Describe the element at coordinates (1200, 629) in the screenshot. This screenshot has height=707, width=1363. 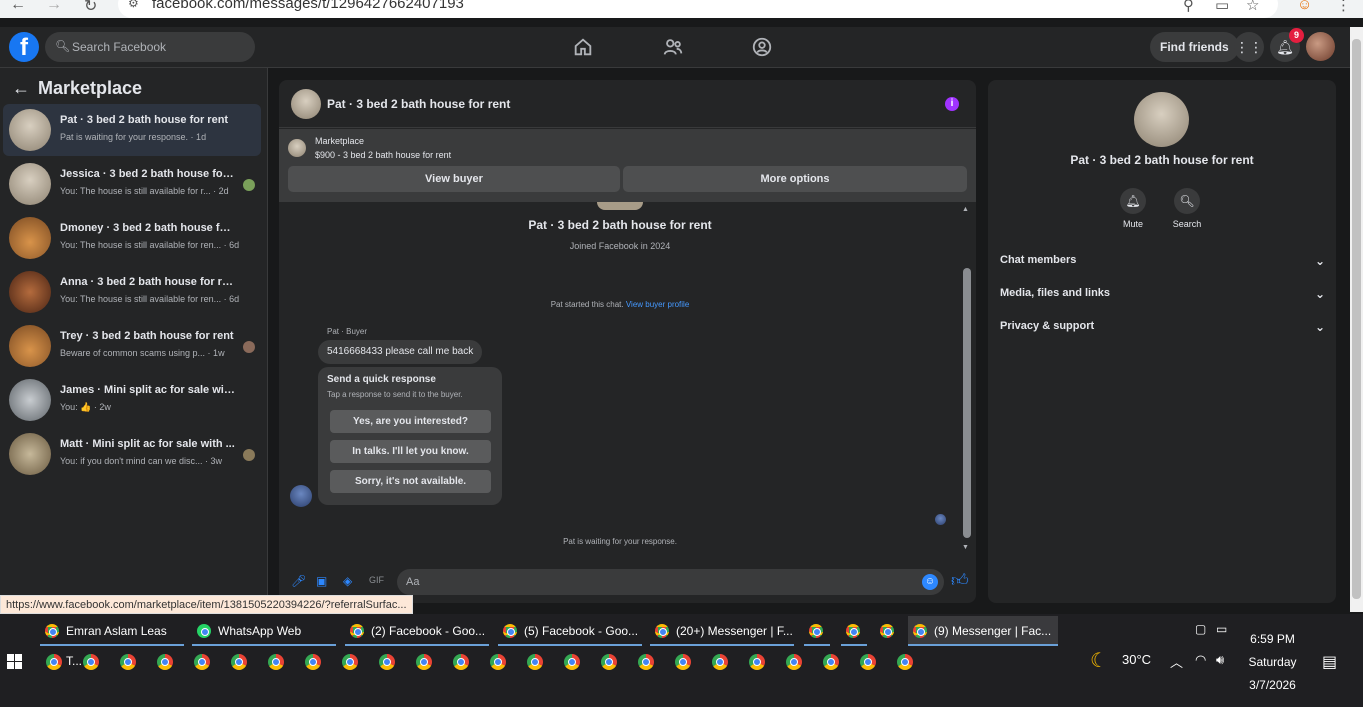
I see `meet-now-icon: ▢` at that location.